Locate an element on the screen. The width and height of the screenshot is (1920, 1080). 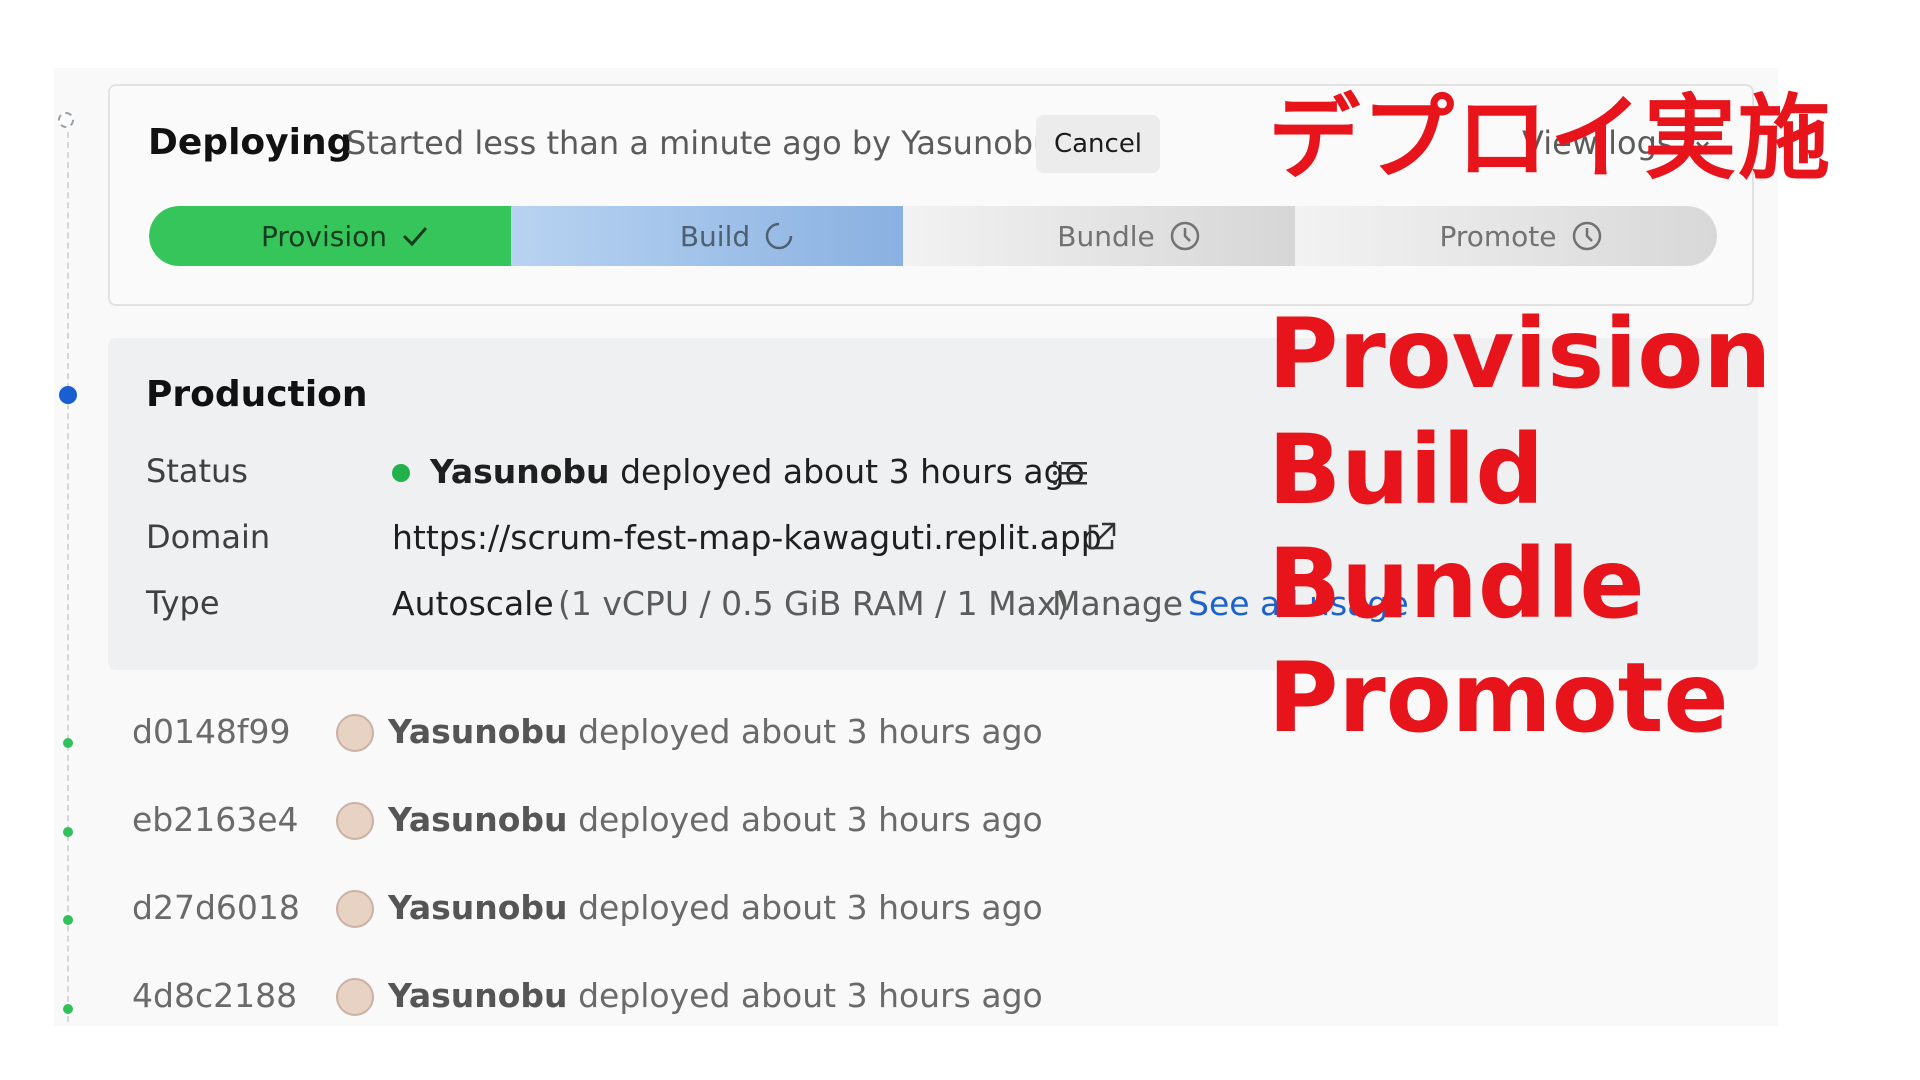
domain-label: Domain is located at coordinates (208, 537).